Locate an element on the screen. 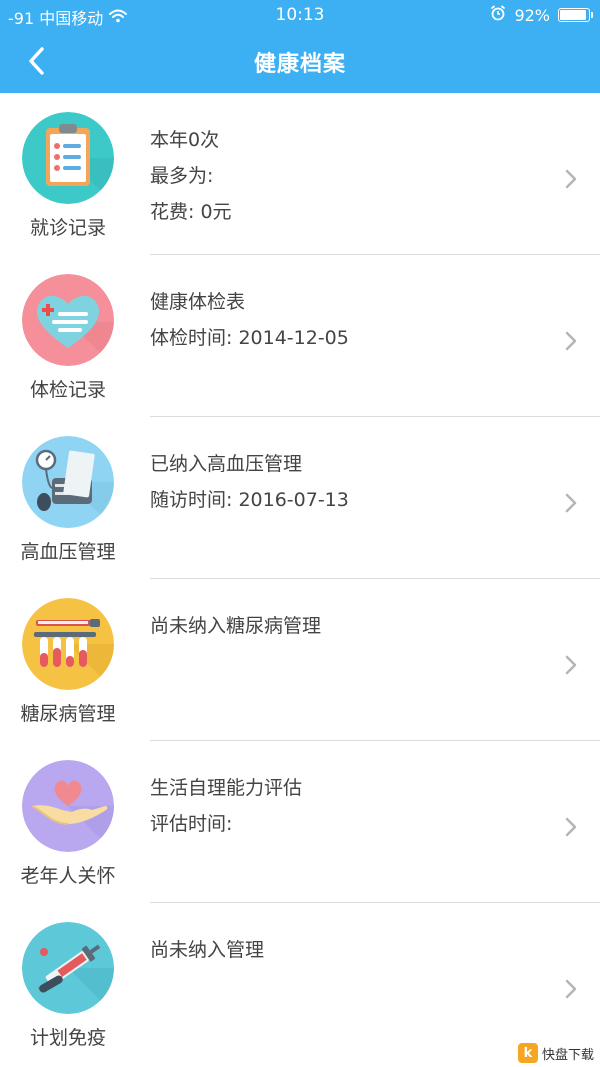  syringe-icon is located at coordinates (68, 968).